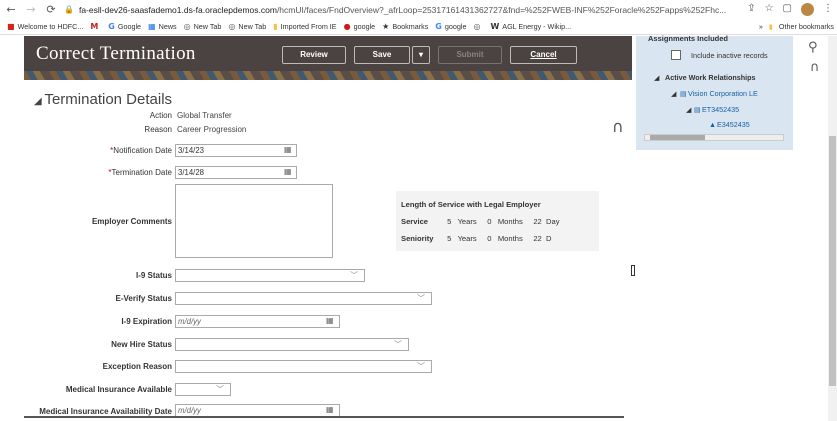  What do you see at coordinates (236, 172) in the screenshot?
I see `termination-date-input: 3/14/28` at bounding box center [236, 172].